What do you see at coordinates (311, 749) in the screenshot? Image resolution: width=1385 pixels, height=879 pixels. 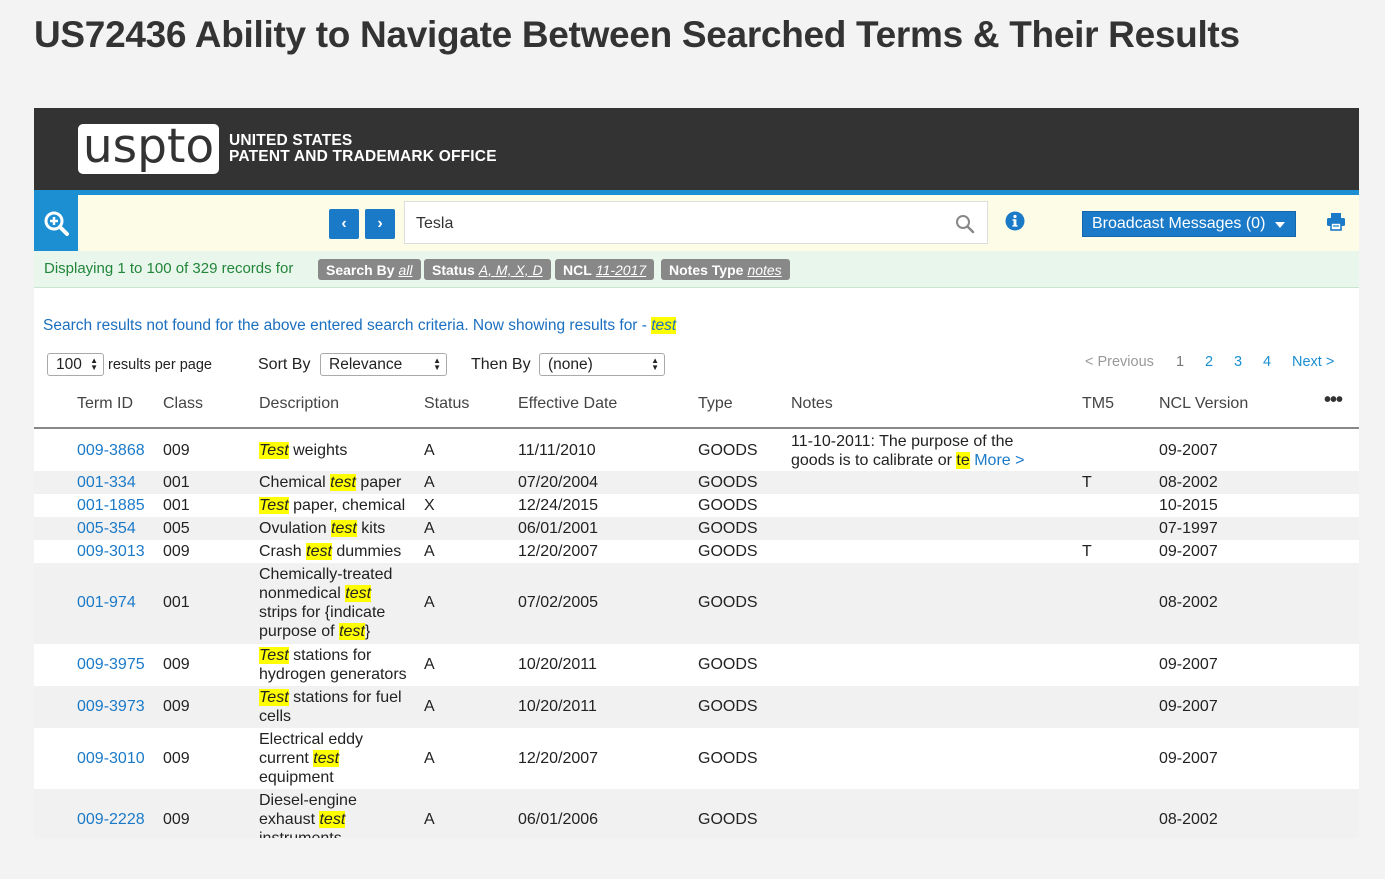 I see `description-text: Electrical eddy current` at bounding box center [311, 749].